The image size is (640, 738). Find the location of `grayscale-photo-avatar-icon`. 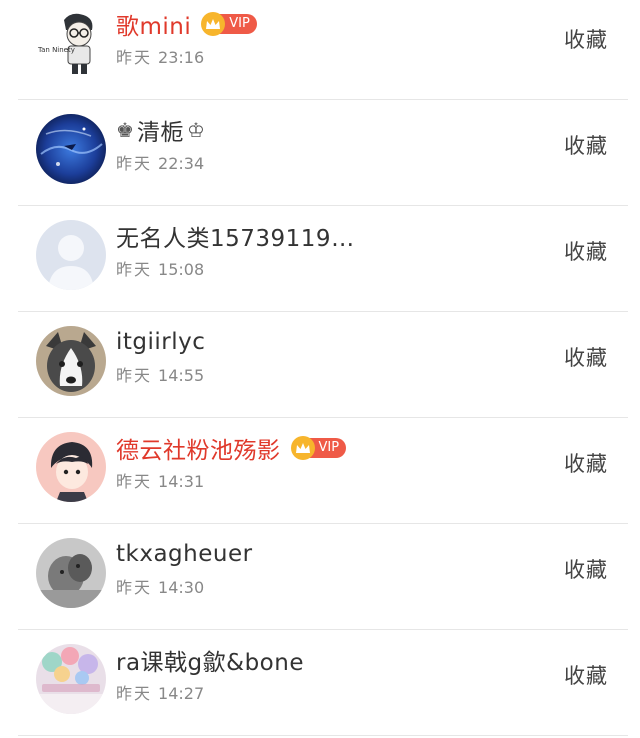

grayscale-photo-avatar-icon is located at coordinates (71, 573).